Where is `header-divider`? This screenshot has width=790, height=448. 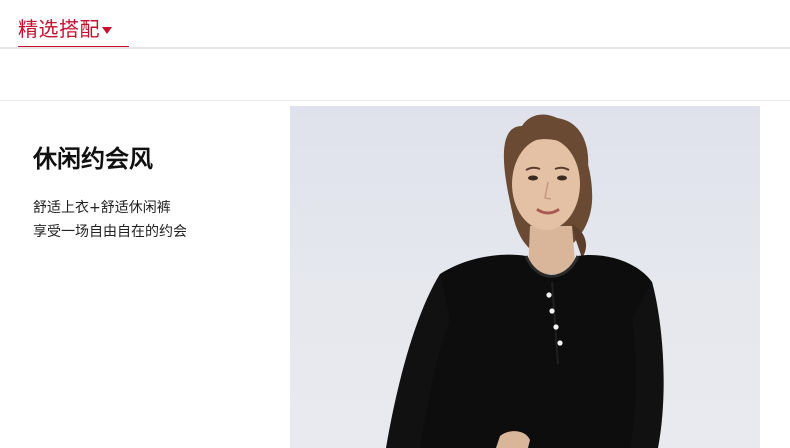
header-divider is located at coordinates (395, 48).